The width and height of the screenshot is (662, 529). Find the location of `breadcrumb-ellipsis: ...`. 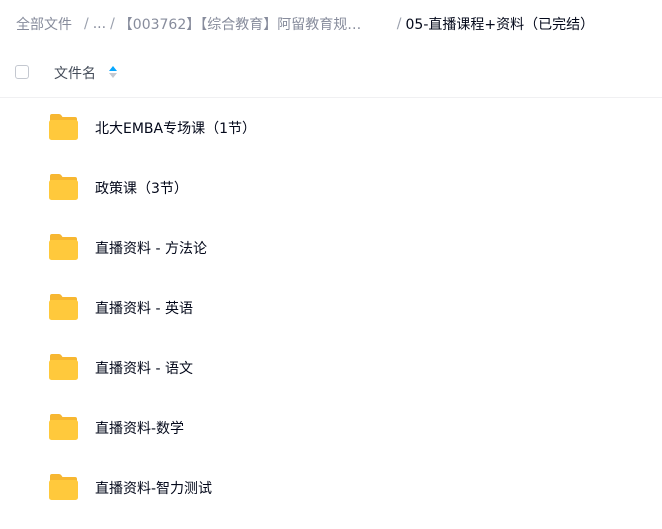

breadcrumb-ellipsis: ... is located at coordinates (99, 24).